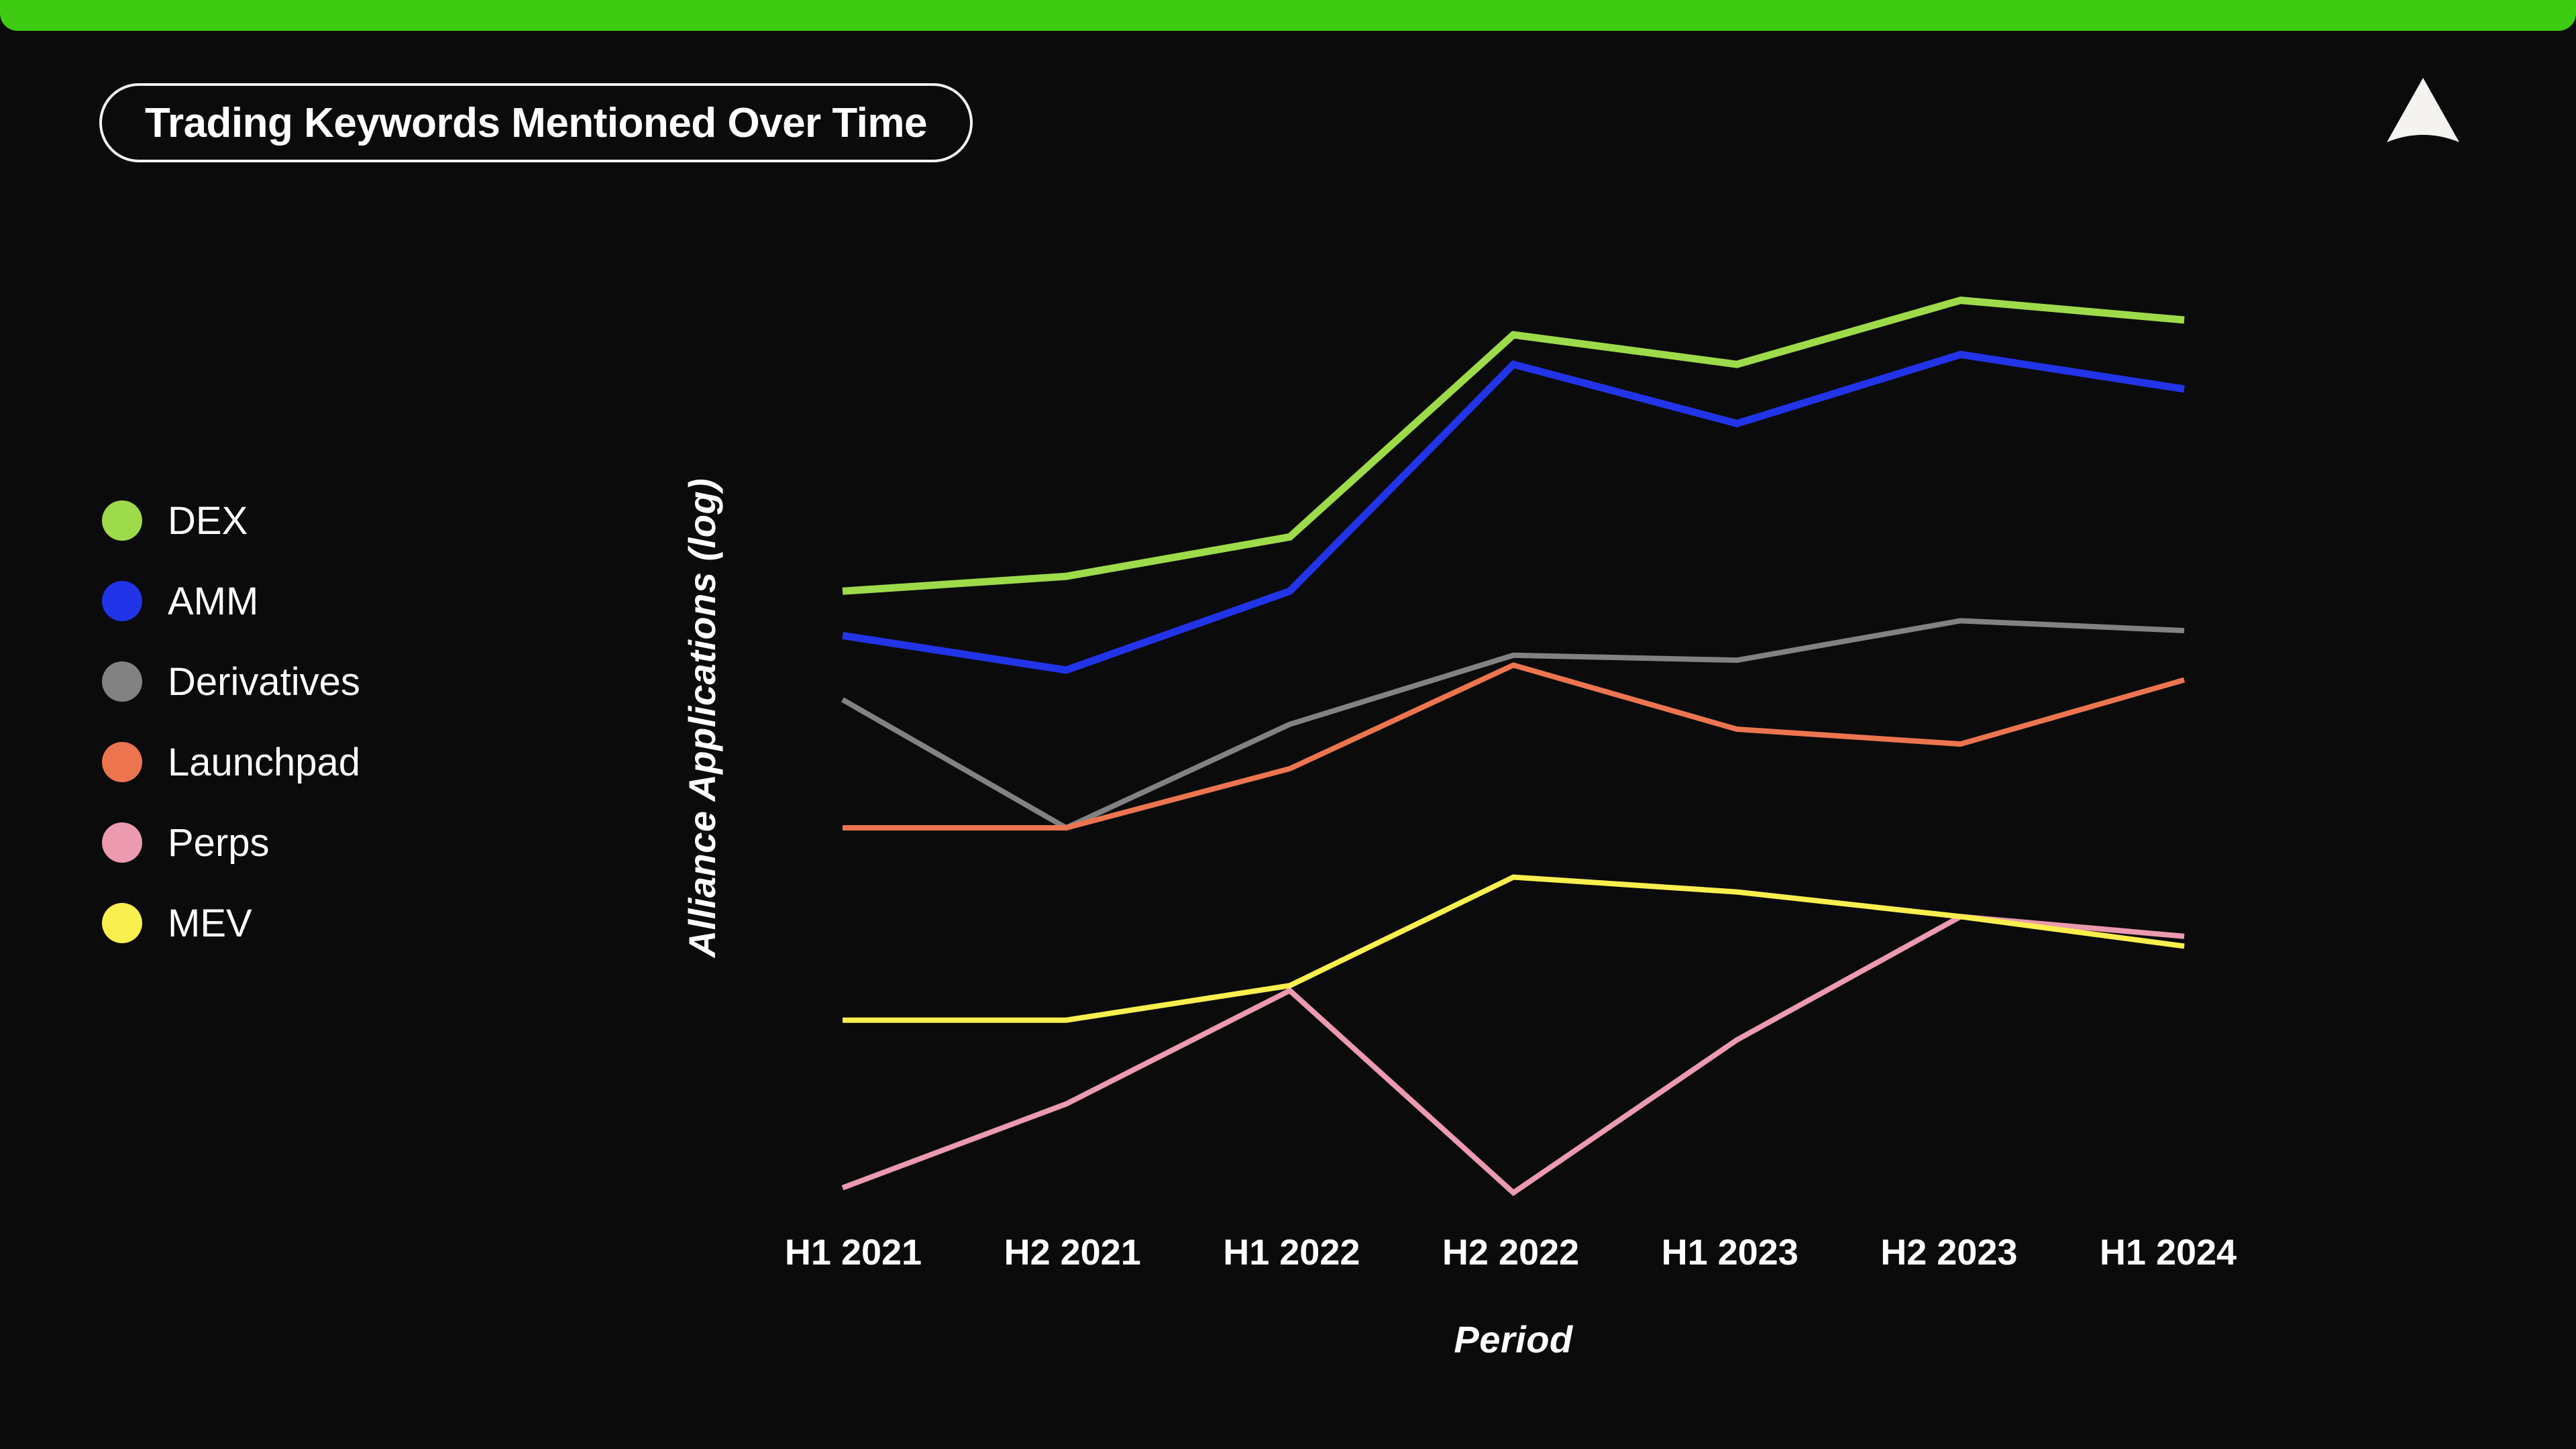 This screenshot has height=1449, width=2576. I want to click on legend-item: Launchpad, so click(231, 762).